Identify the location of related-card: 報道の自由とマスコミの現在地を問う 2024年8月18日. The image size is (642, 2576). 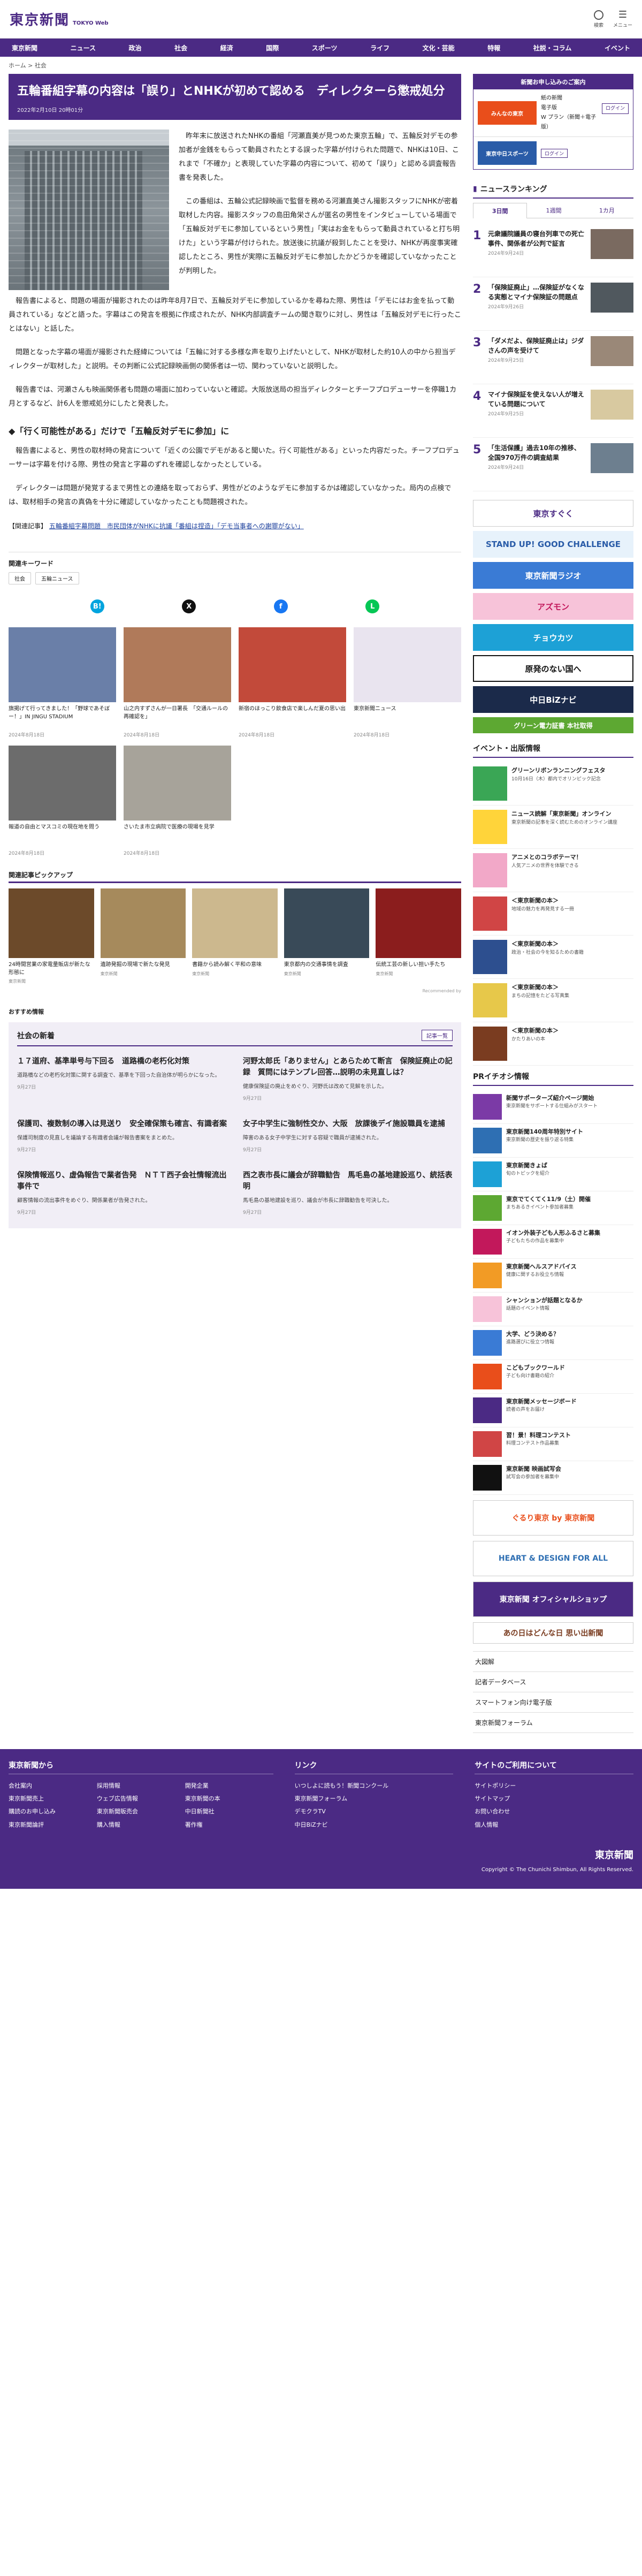
(62, 801).